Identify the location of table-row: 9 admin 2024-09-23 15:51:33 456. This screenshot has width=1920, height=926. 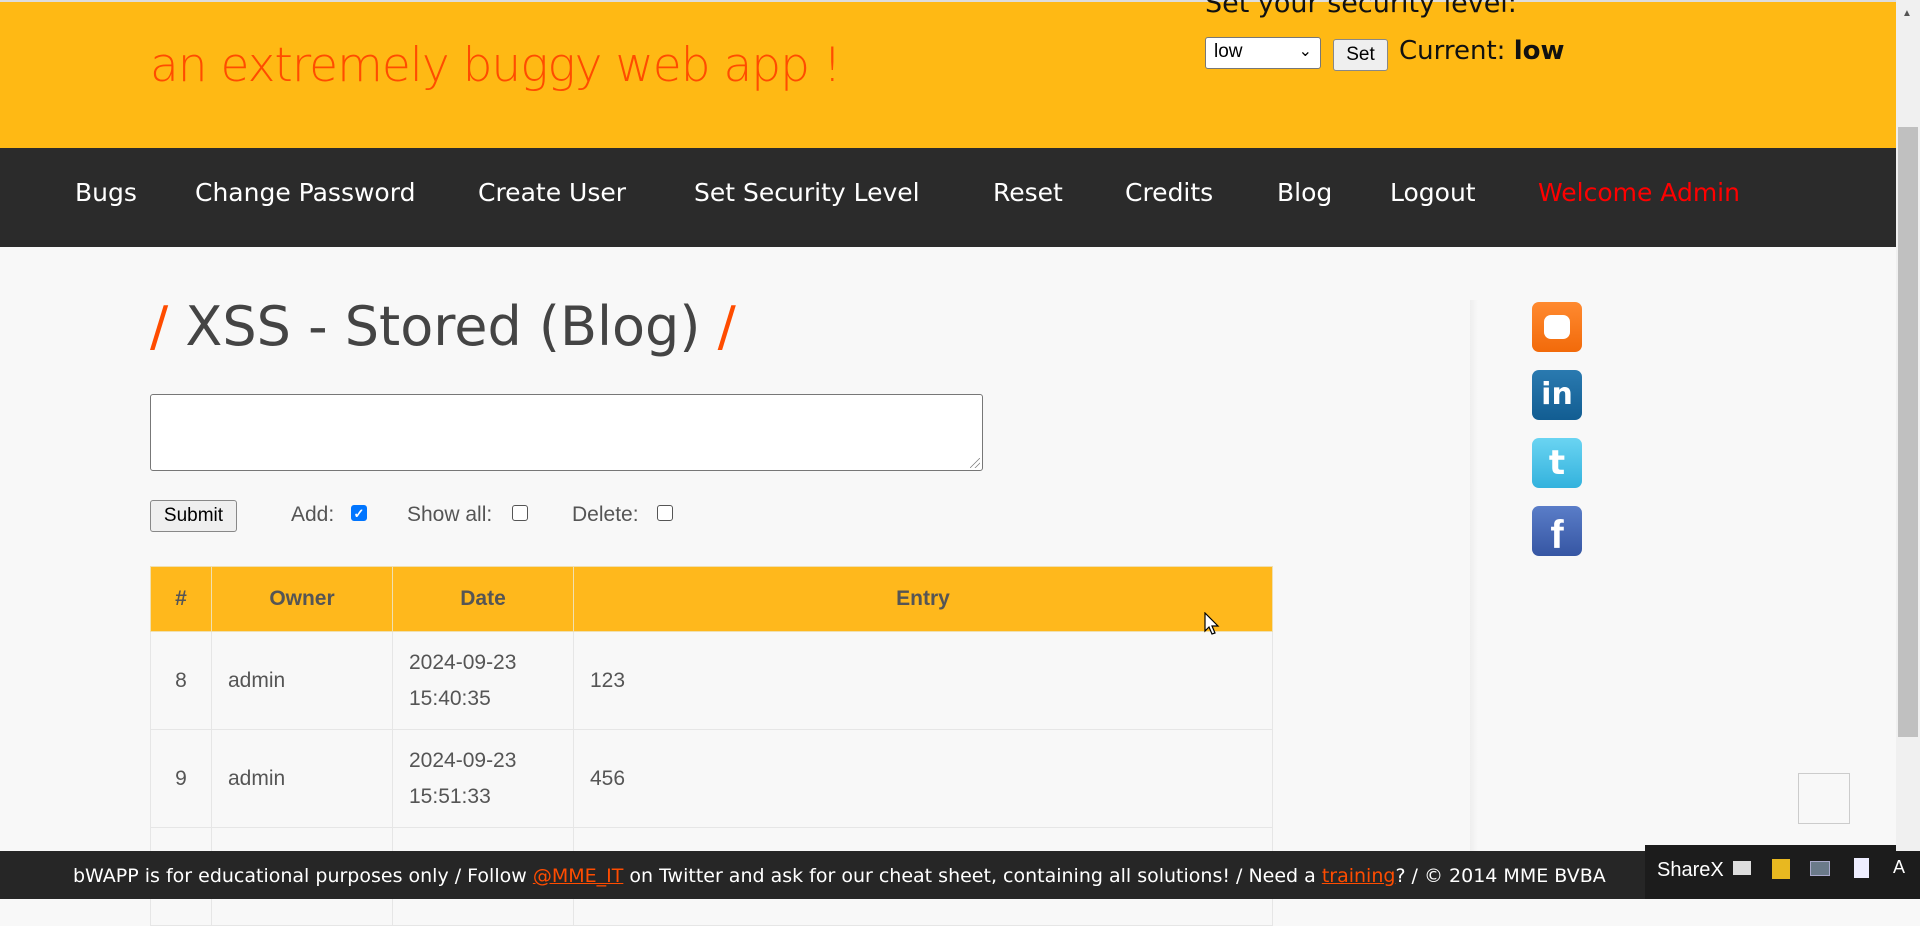
(711, 778).